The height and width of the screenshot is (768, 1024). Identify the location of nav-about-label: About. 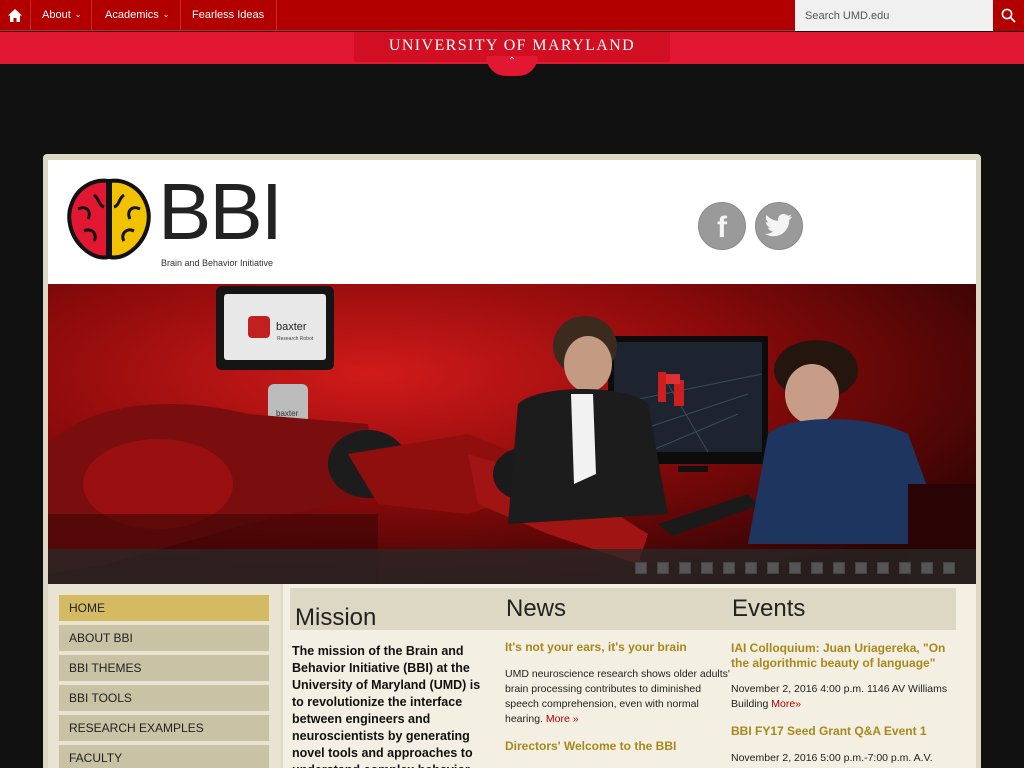
(56, 15).